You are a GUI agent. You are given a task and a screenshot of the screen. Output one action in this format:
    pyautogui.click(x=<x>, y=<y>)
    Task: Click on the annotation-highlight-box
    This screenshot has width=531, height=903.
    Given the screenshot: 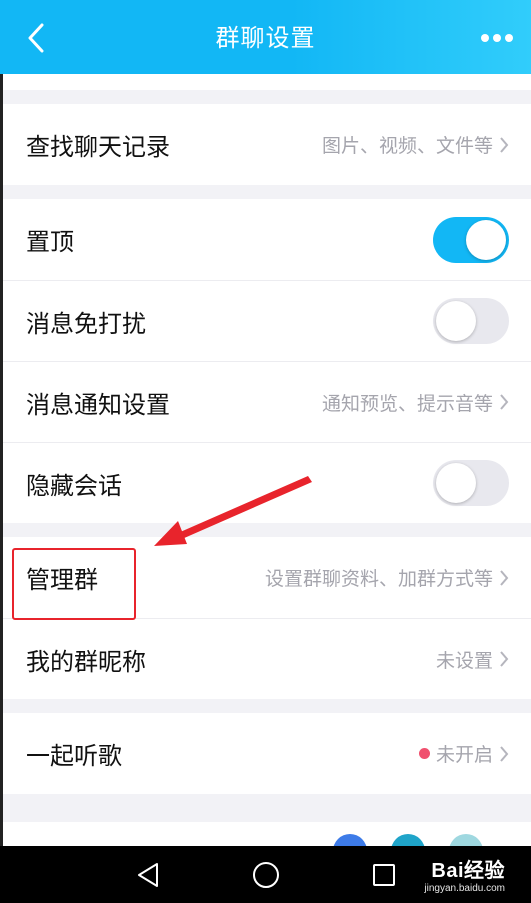 What is the action you would take?
    pyautogui.click(x=74, y=584)
    